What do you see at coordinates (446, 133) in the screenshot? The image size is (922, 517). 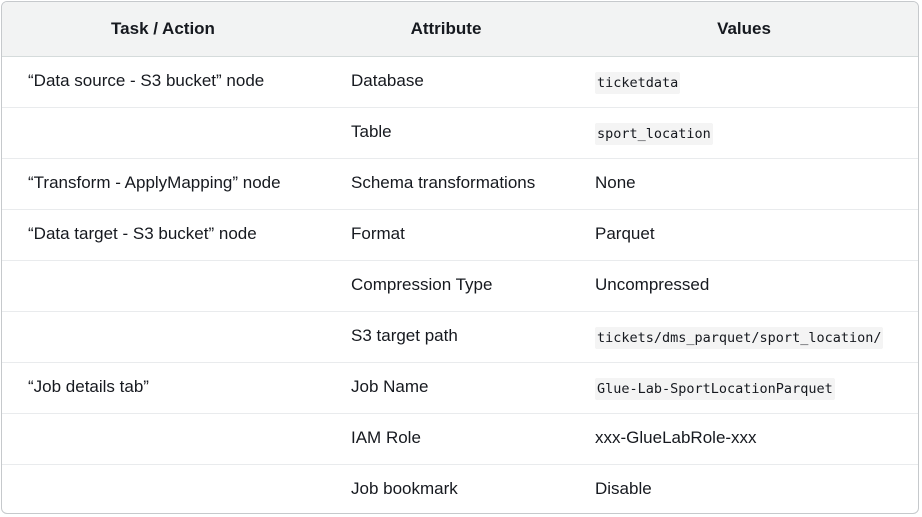 I see `attribute-cell: Table` at bounding box center [446, 133].